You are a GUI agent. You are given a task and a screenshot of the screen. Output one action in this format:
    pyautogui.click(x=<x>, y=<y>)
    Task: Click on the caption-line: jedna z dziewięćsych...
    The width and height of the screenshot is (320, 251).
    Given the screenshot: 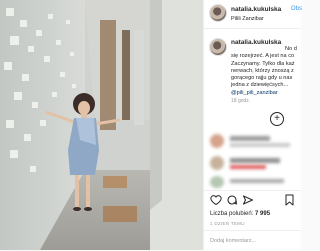 What is the action you would take?
    pyautogui.click(x=260, y=85)
    